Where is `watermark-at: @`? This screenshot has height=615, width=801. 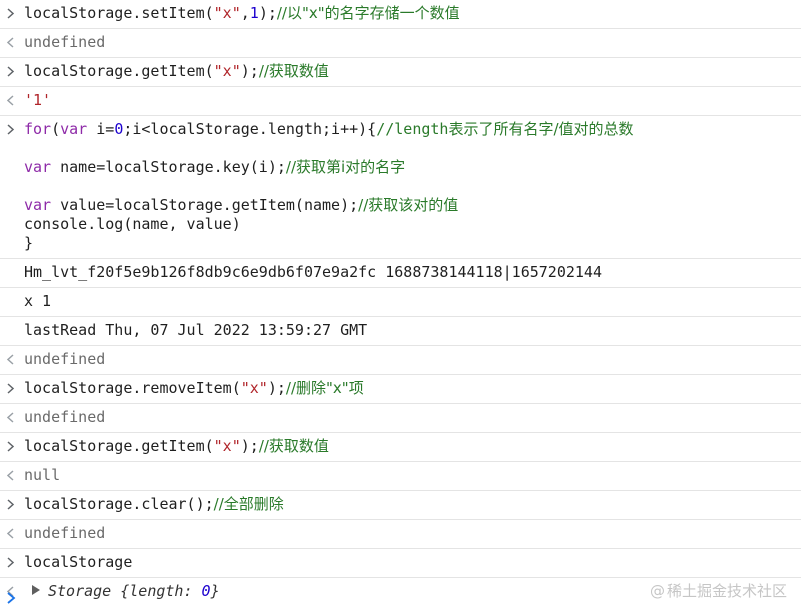
watermark-at: @ is located at coordinates (657, 591).